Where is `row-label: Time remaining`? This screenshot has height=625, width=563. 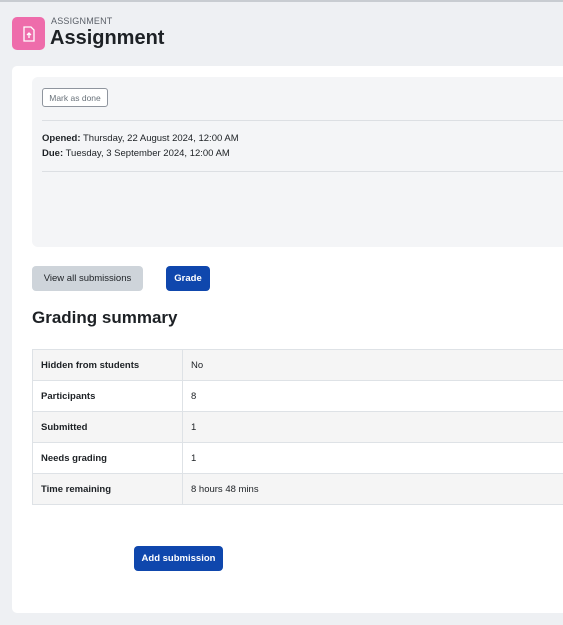
row-label: Time remaining is located at coordinates (107, 489).